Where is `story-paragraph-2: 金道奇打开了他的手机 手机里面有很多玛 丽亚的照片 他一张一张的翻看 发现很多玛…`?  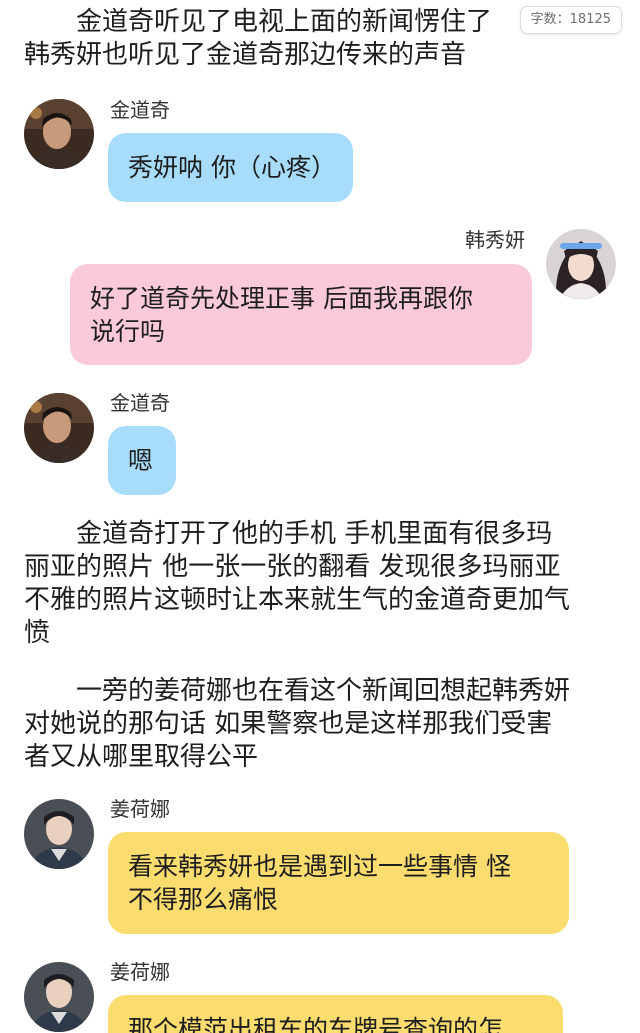 story-paragraph-2: 金道奇打开了他的手机 手机里面有很多玛 丽亚的照片 他一张一张的翻看 发现很多玛… is located at coordinates (297, 583).